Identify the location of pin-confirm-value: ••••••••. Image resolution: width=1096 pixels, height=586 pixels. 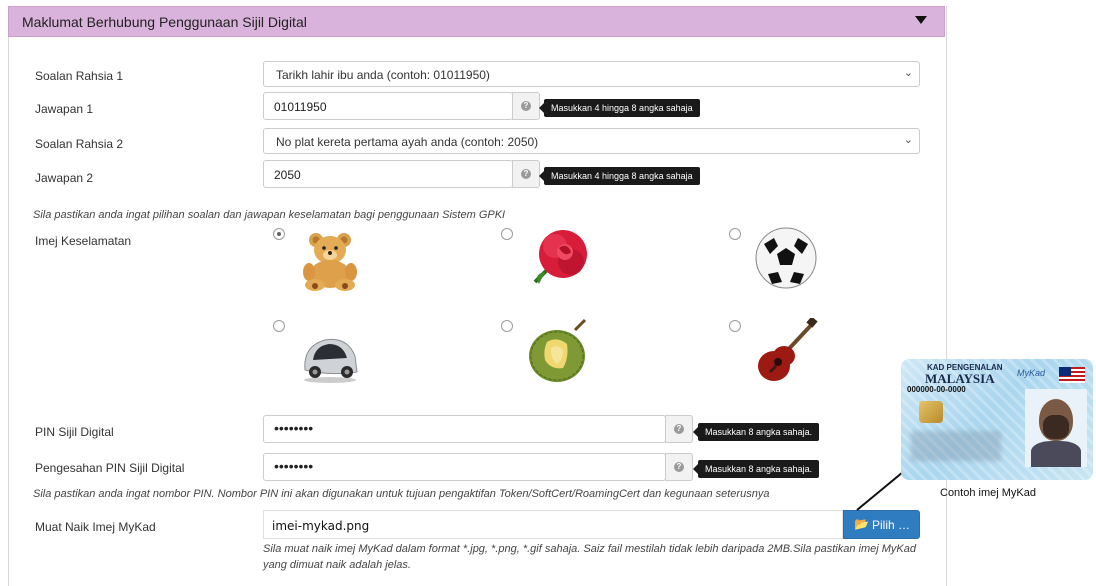
(294, 466).